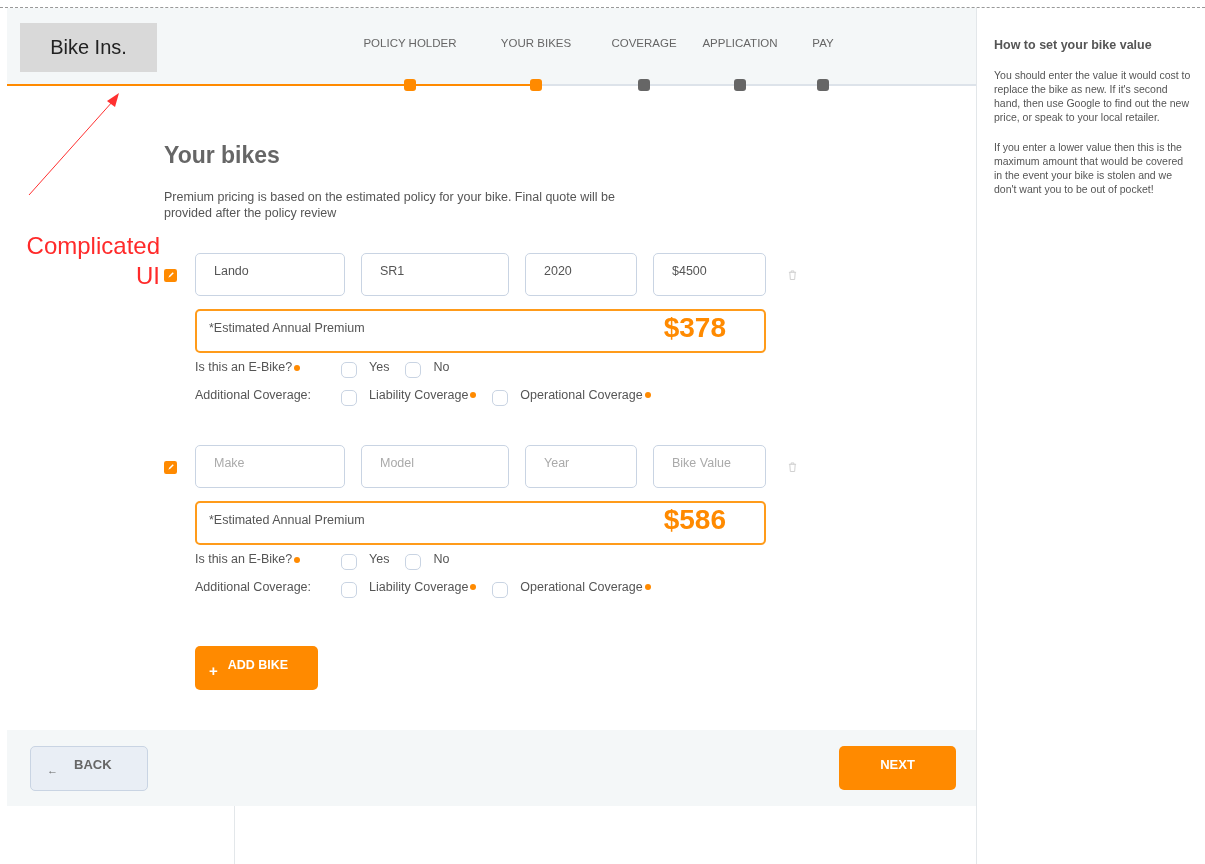 The height and width of the screenshot is (864, 1205). Describe the element at coordinates (823, 44) in the screenshot. I see `step-label: PAY` at that location.